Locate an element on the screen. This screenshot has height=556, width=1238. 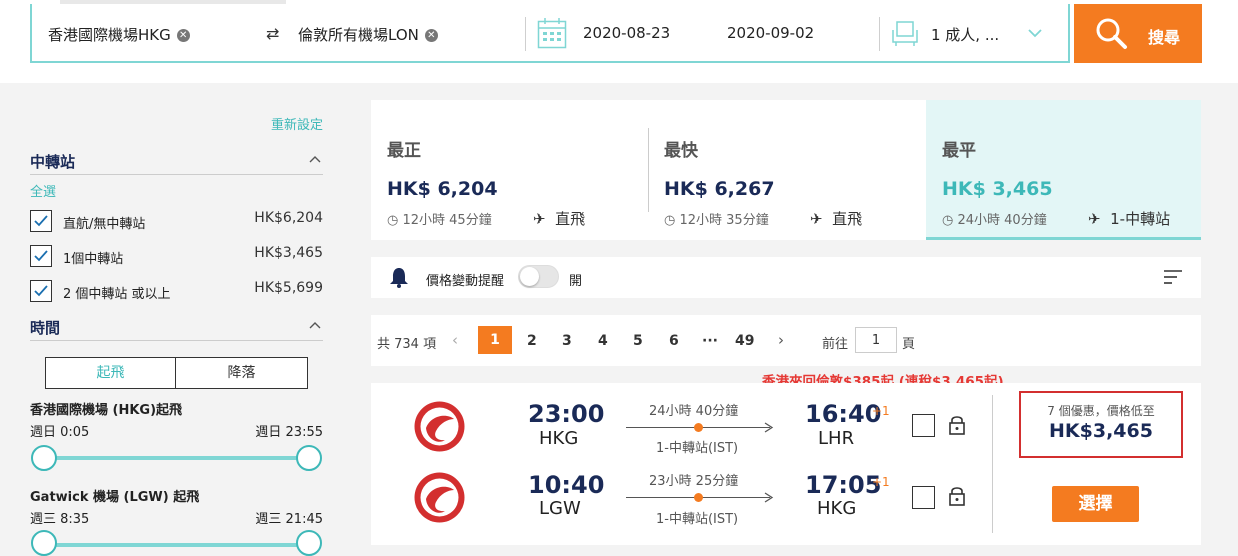
clear-origin-icon: ✕ is located at coordinates (183, 35).